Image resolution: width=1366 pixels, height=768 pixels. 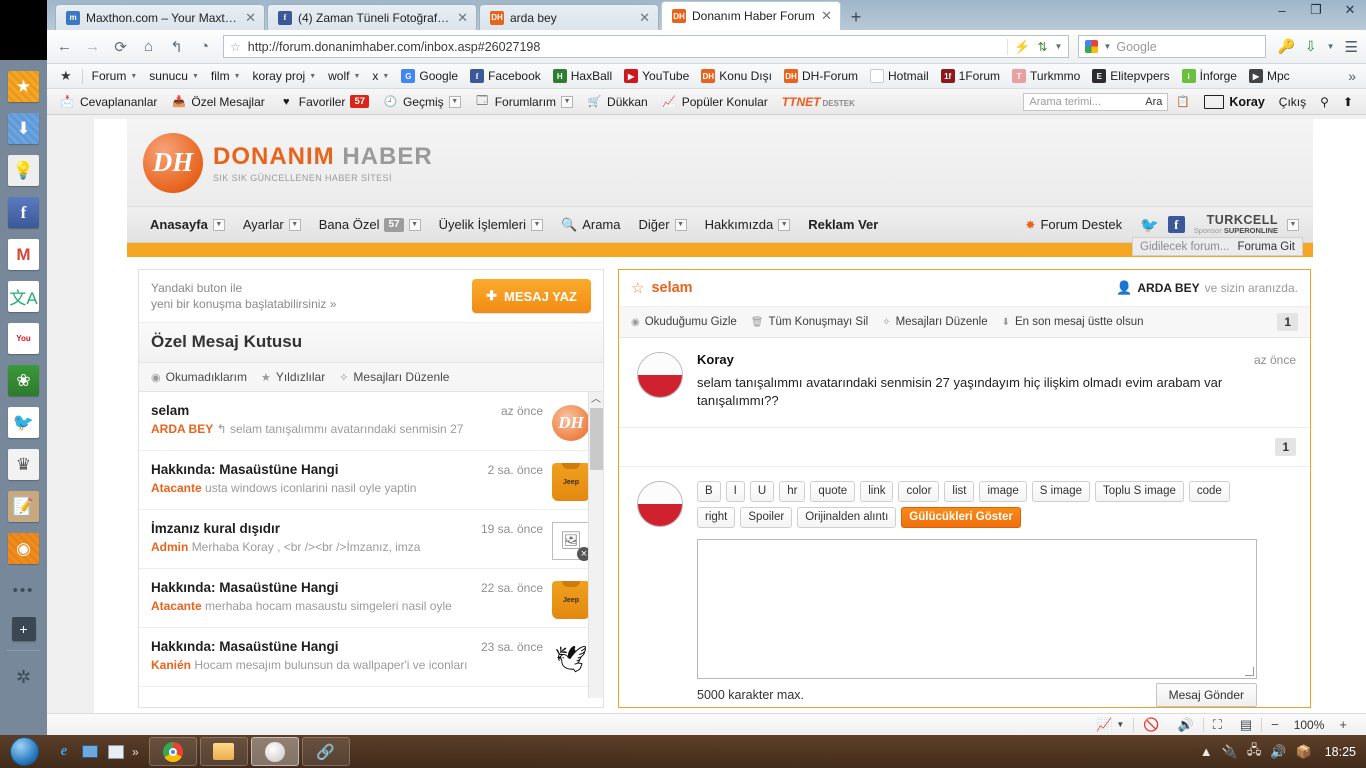 I want to click on gear-icon: ✲, so click(x=23, y=677).